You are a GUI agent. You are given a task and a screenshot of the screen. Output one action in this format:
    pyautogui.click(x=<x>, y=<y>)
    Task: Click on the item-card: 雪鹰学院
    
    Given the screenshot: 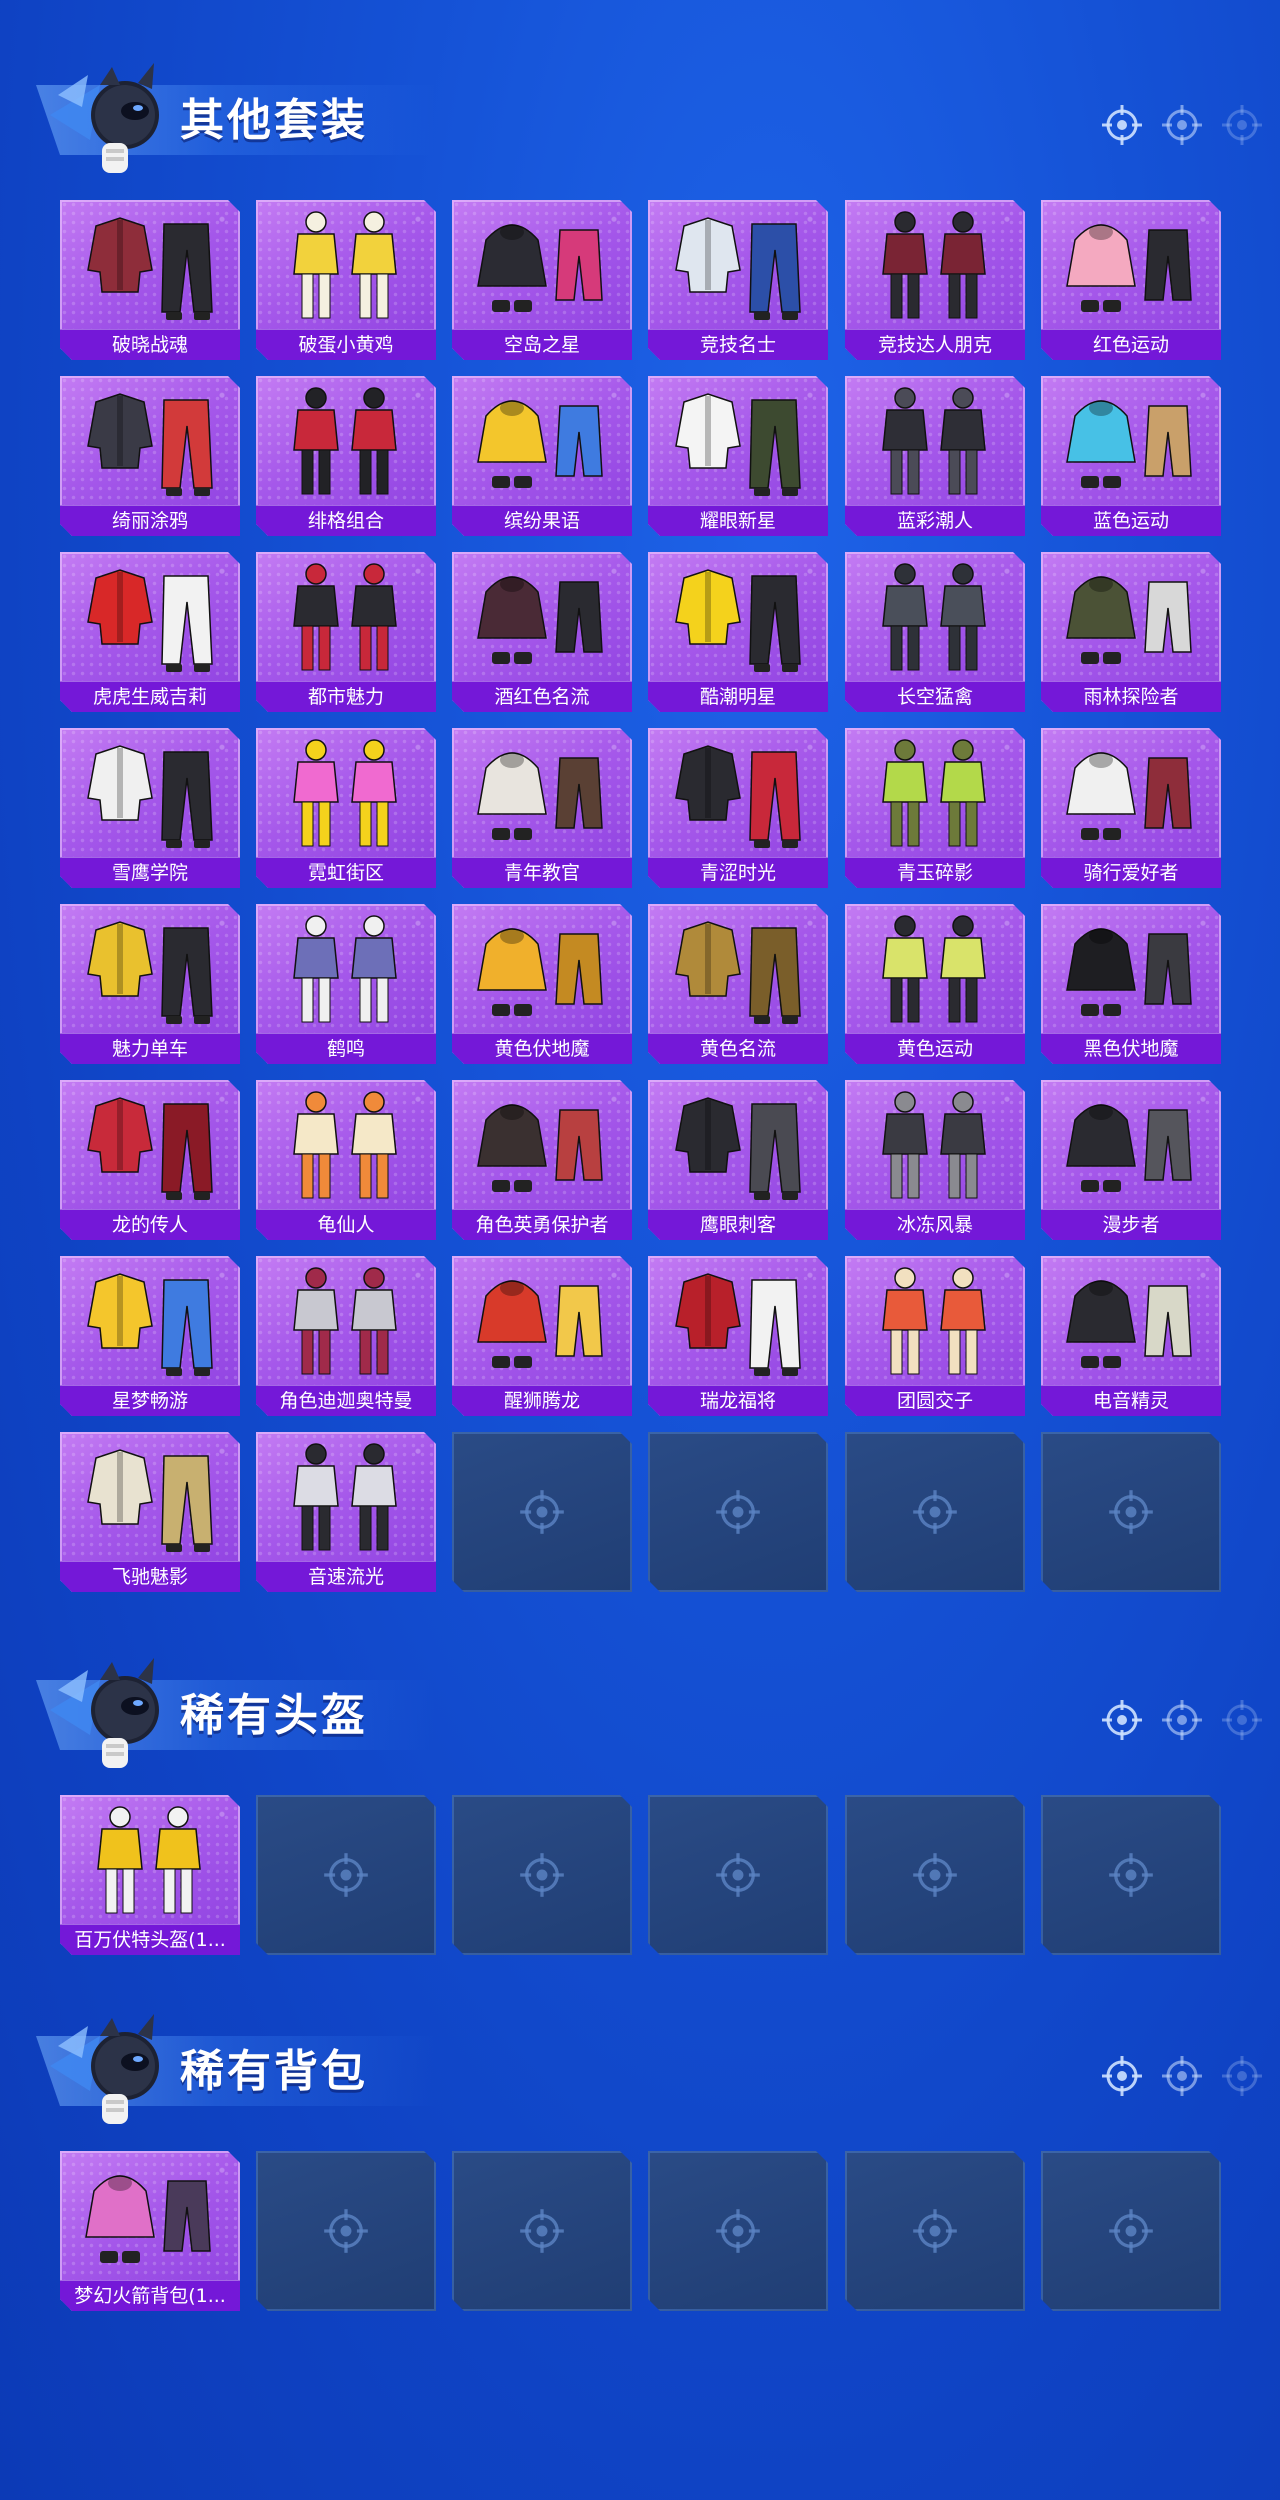 What is the action you would take?
    pyautogui.click(x=150, y=808)
    